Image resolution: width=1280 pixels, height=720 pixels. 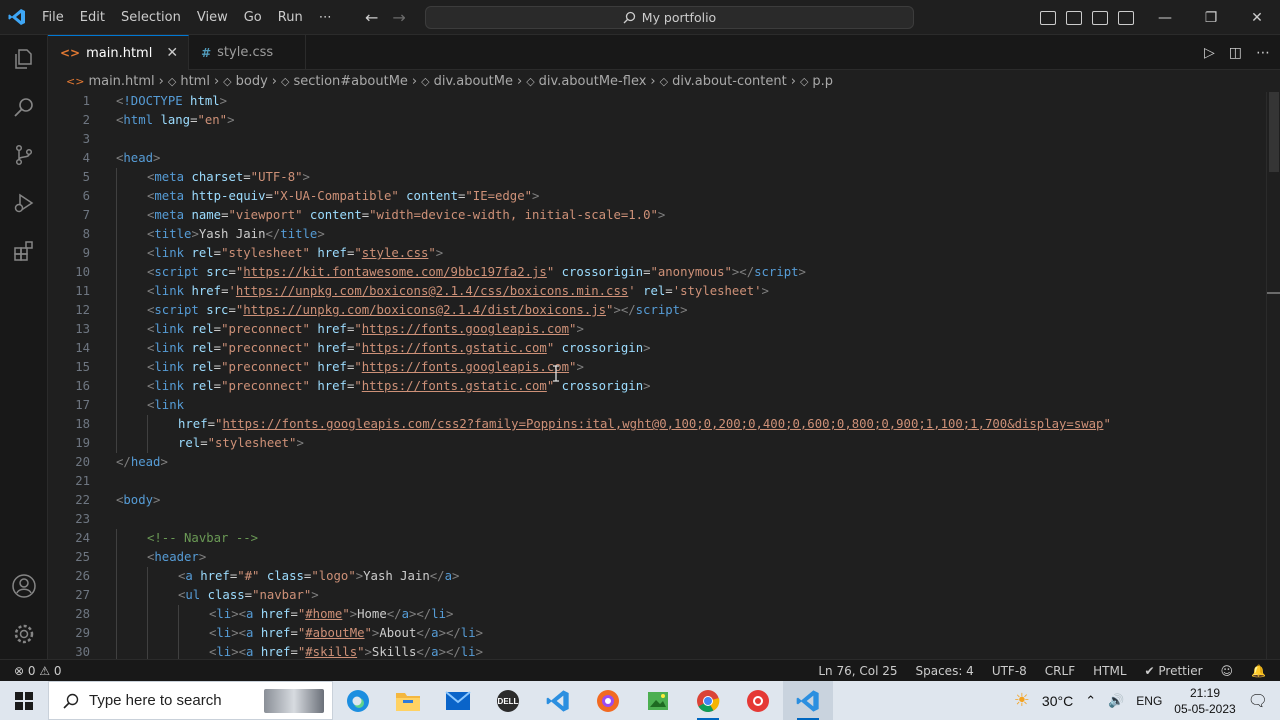 I want to click on code-line: 29 <li><a href="#aboutMe">About</a></li>, so click(x=657, y=633).